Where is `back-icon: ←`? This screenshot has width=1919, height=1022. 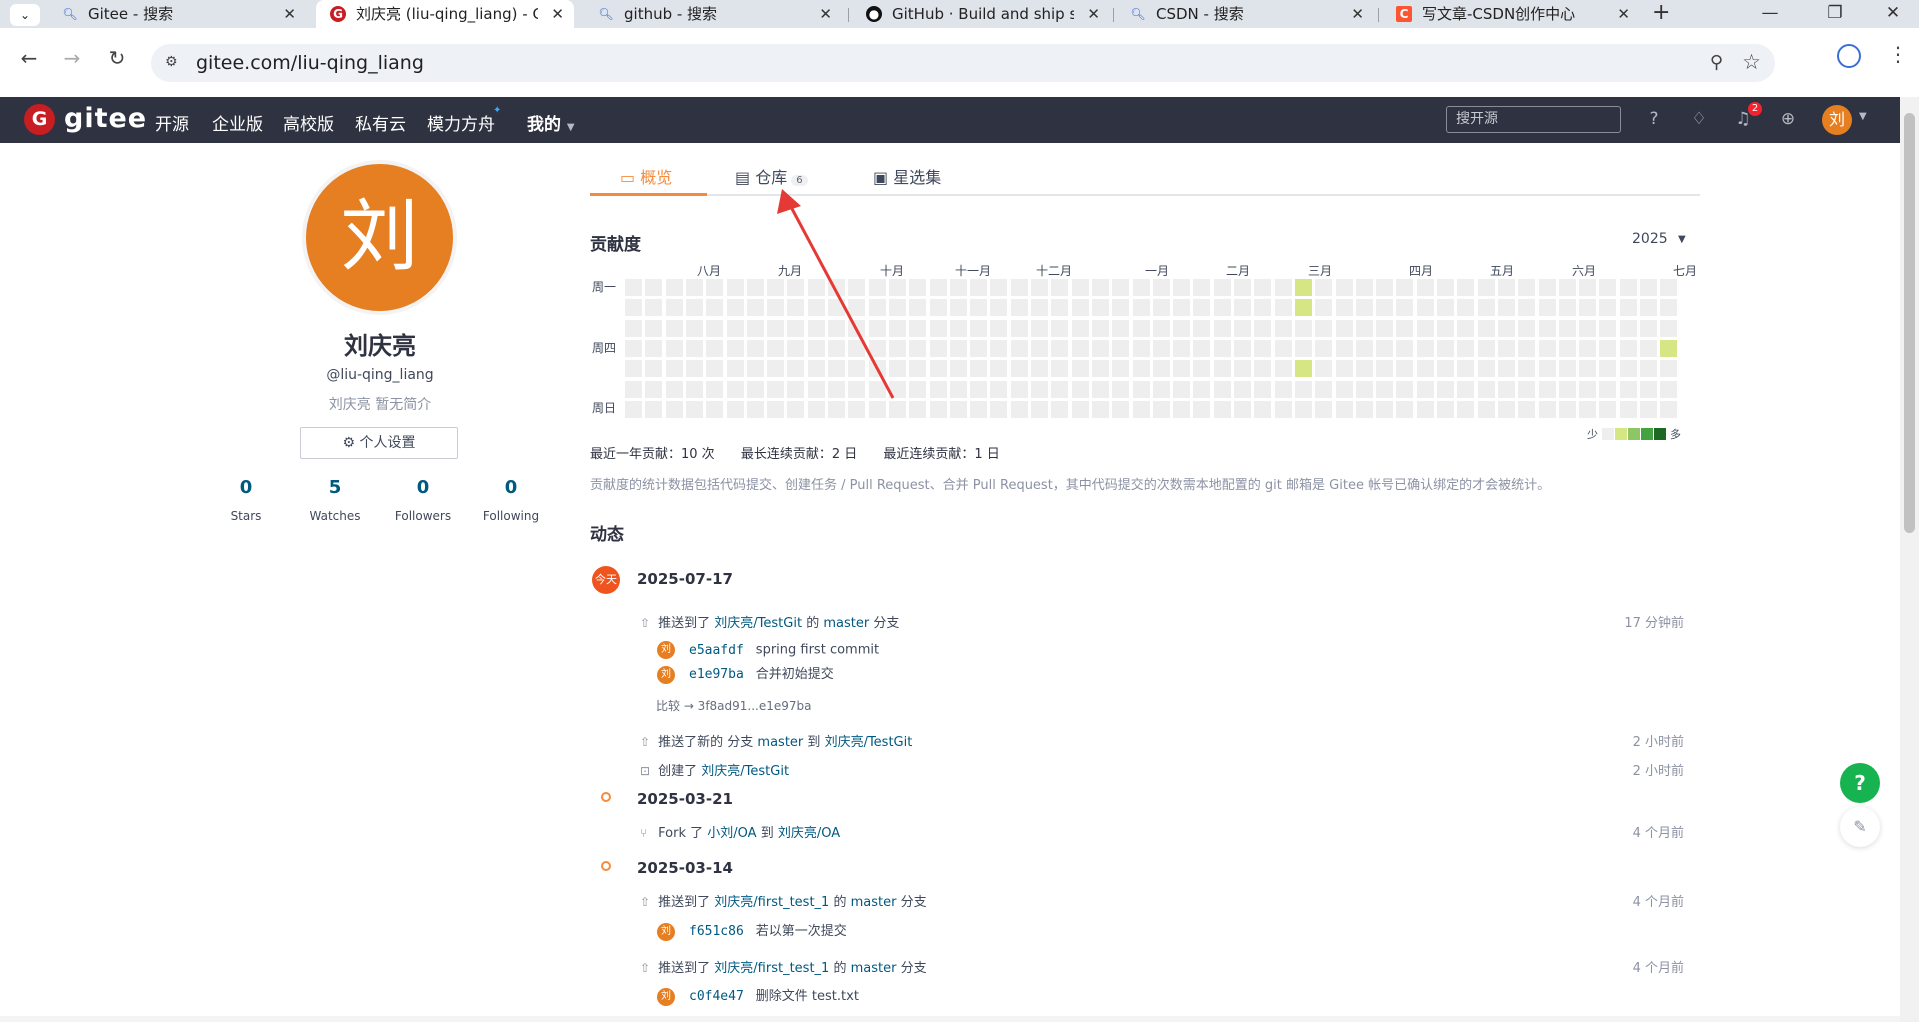
back-icon: ← is located at coordinates (29, 58).